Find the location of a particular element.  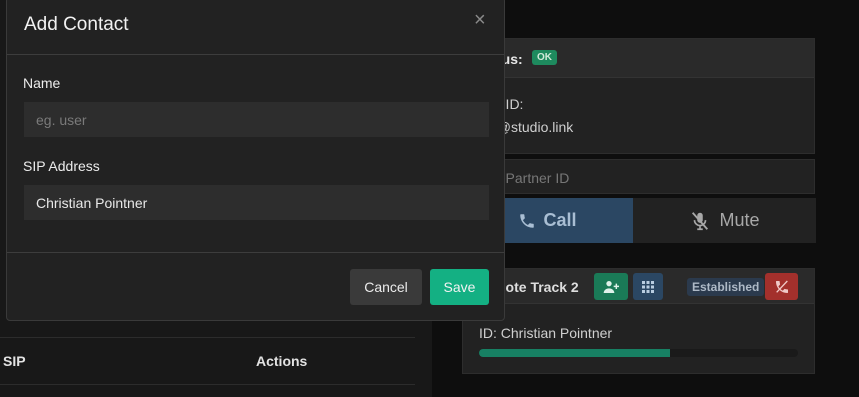

call-state-badge: Established is located at coordinates (726, 287).